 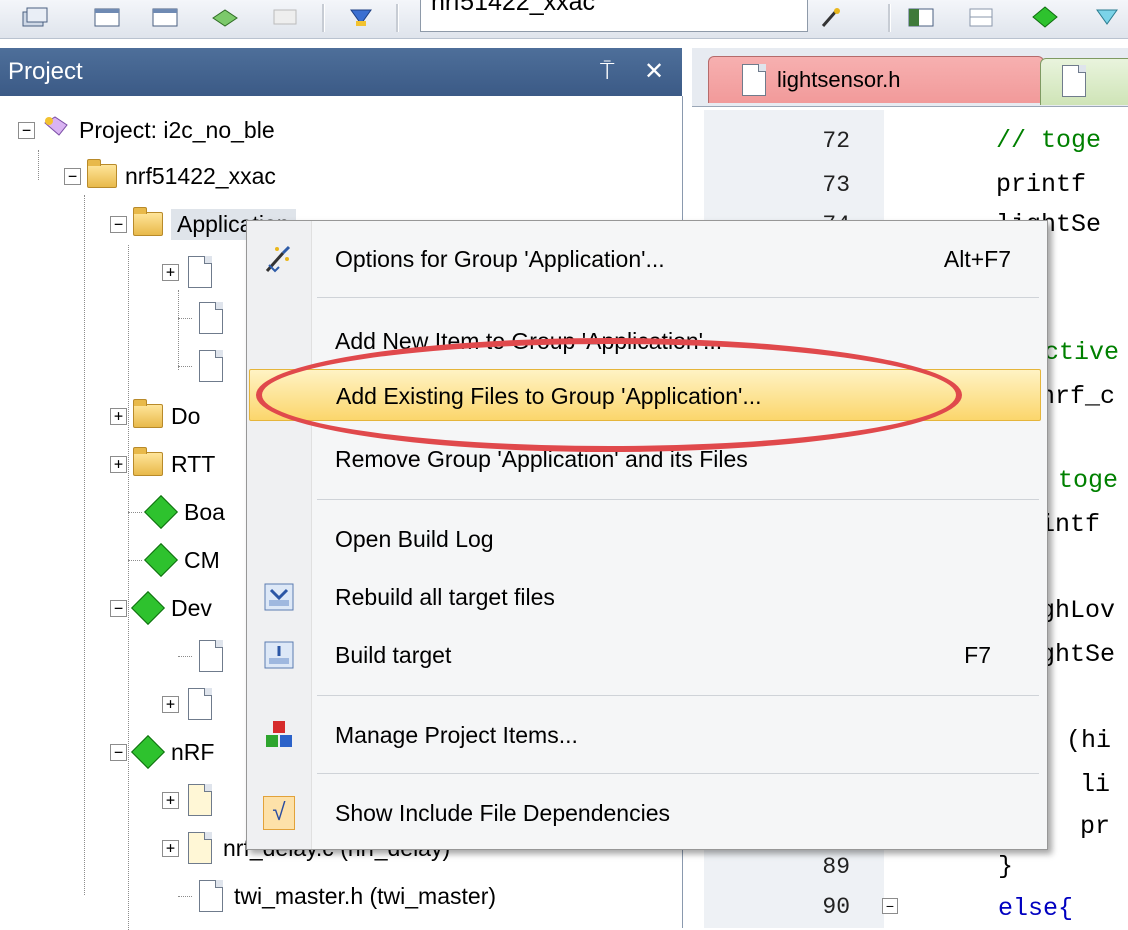 I want to click on manage-items-icon, so click(x=279, y=735).